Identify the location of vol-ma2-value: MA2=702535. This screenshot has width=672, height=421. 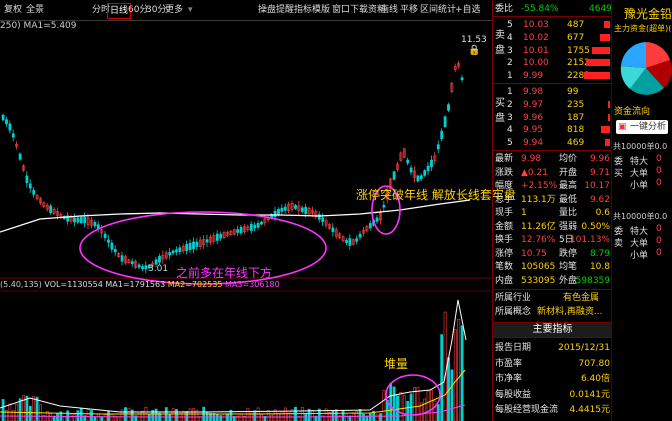
(195, 284).